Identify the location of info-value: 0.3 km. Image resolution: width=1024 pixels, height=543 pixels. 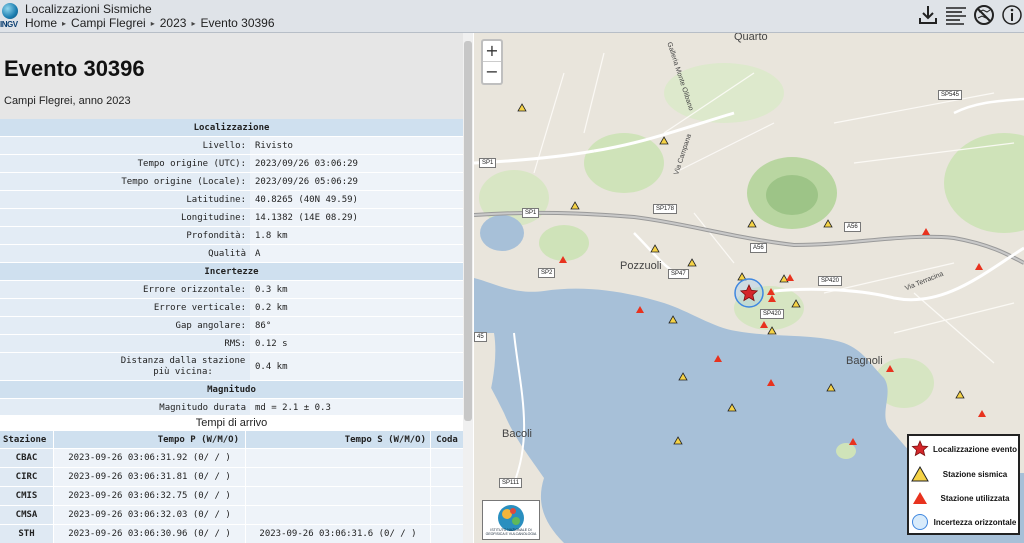
(356, 289).